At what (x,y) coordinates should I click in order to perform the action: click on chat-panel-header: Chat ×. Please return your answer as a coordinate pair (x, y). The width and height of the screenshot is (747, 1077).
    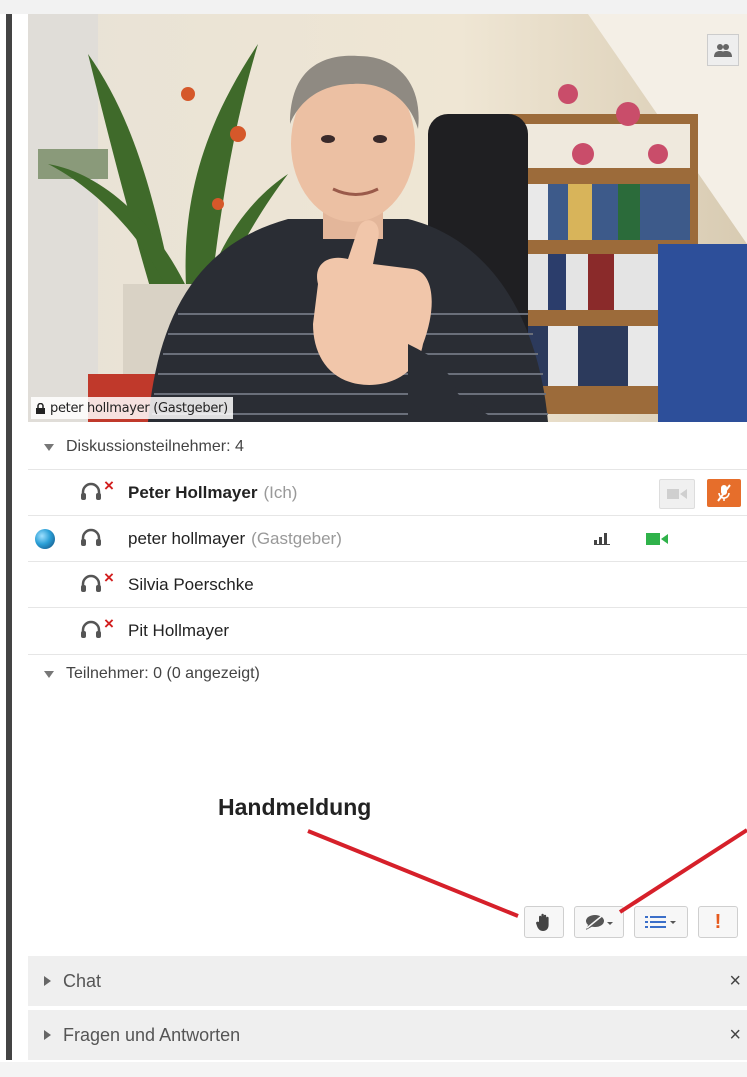
    Looking at the image, I should click on (387, 981).